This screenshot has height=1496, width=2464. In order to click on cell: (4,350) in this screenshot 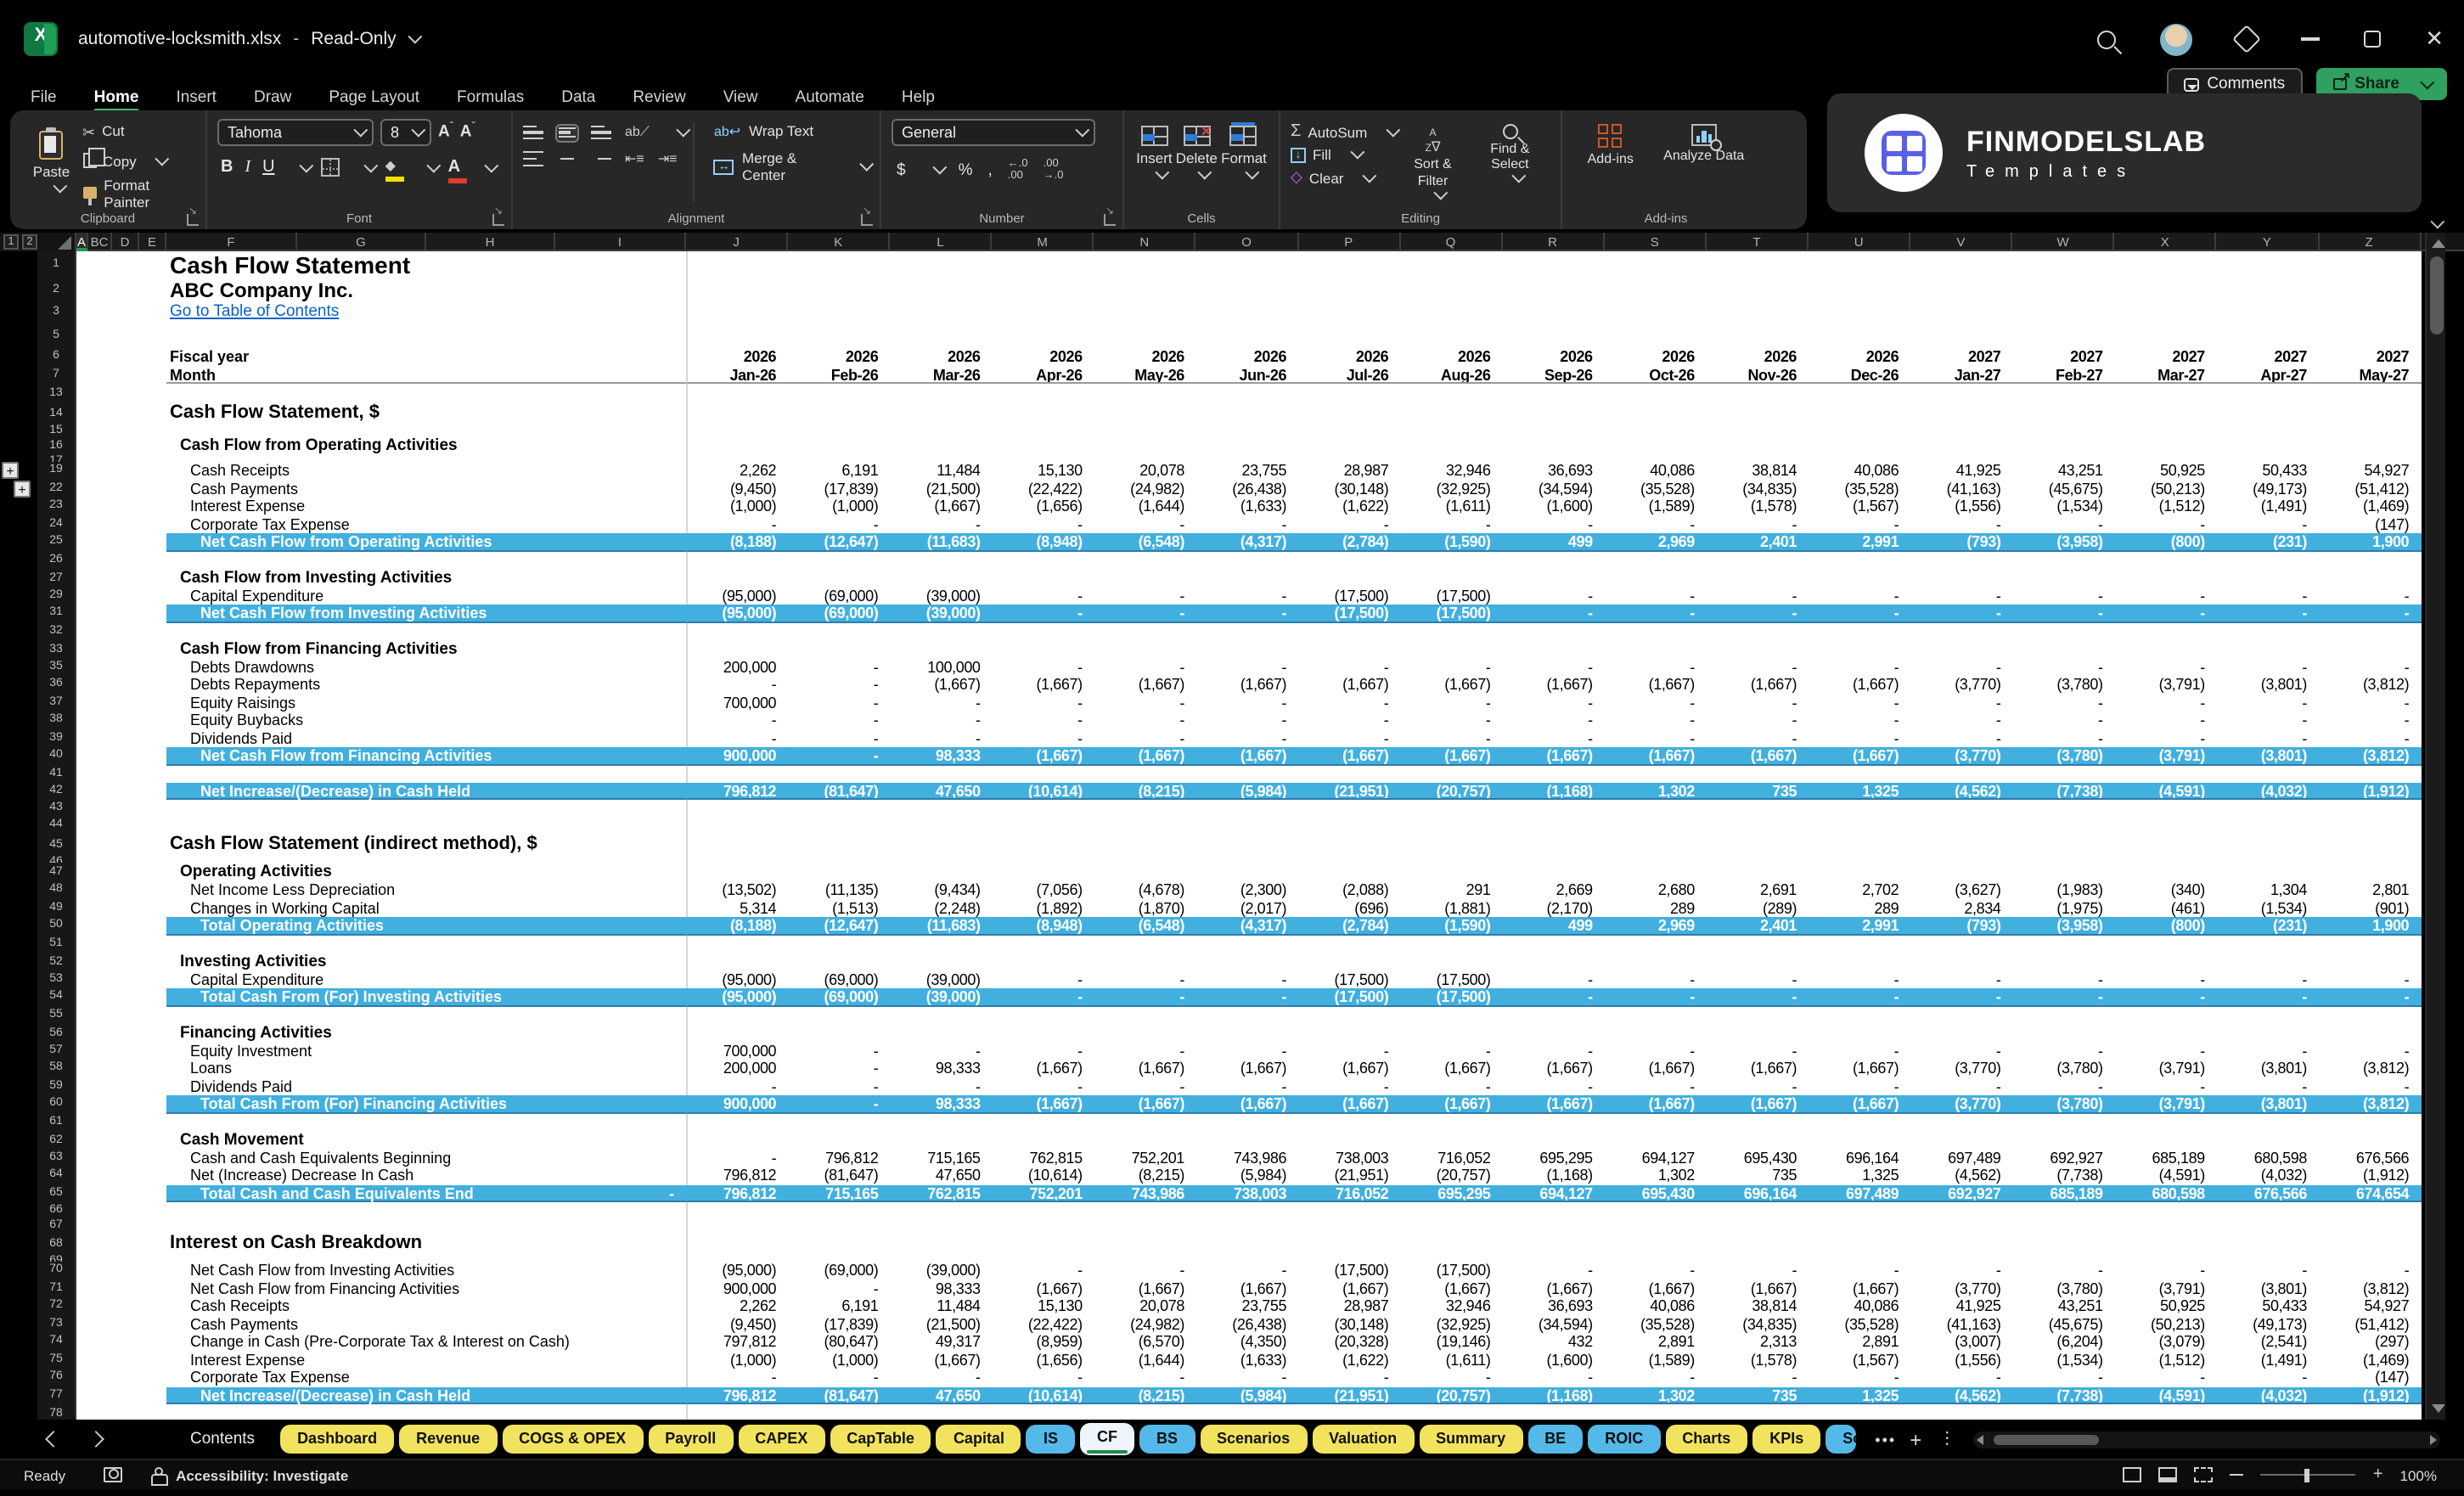, I will do `click(1247, 1342)`.